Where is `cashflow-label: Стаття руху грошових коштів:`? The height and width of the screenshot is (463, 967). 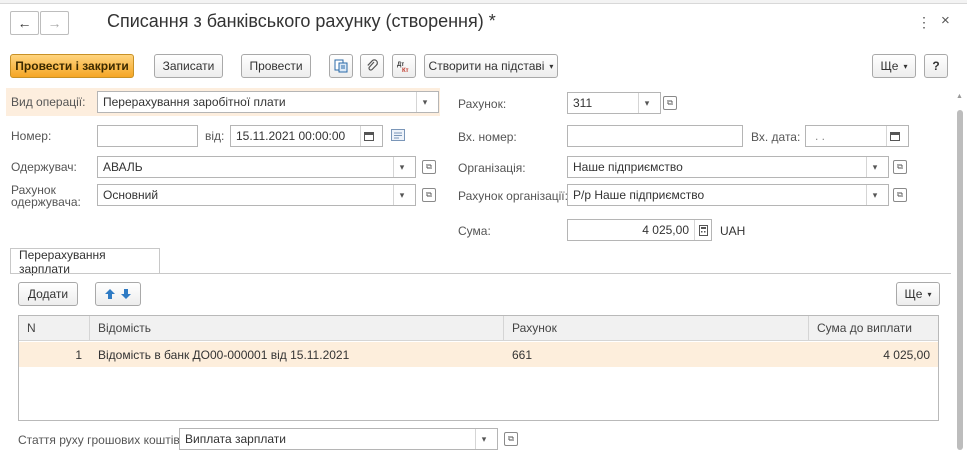
cashflow-label: Стаття руху грошових коштів: is located at coordinates (101, 440).